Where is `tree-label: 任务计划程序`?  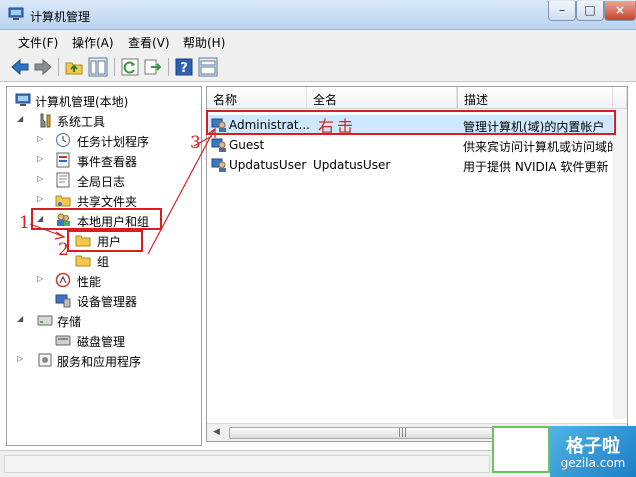
tree-label: 任务计划程序 is located at coordinates (113, 142).